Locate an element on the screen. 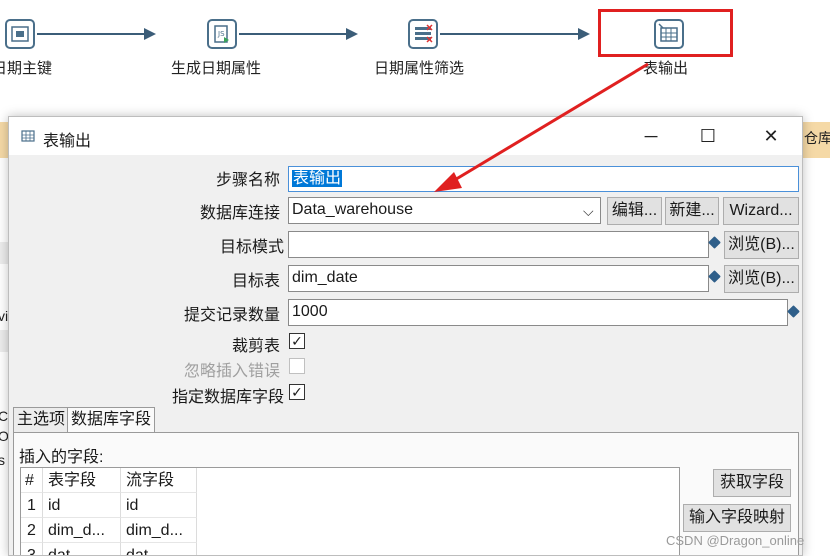 Image resolution: width=830 pixels, height=556 pixels. annotation-arrow is located at coordinates (541, 127).